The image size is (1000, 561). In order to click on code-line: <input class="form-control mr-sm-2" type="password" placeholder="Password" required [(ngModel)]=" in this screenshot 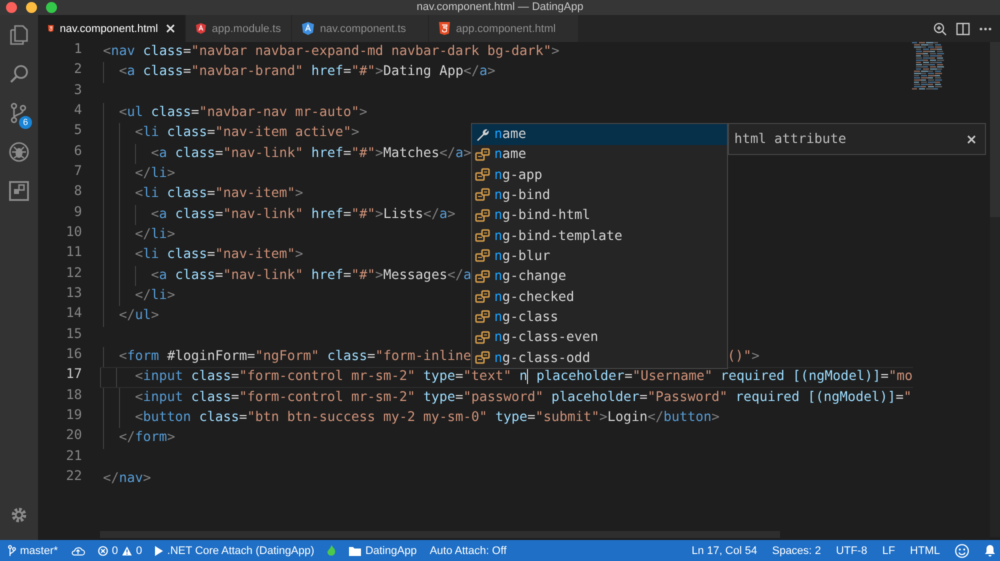, I will do `click(523, 397)`.